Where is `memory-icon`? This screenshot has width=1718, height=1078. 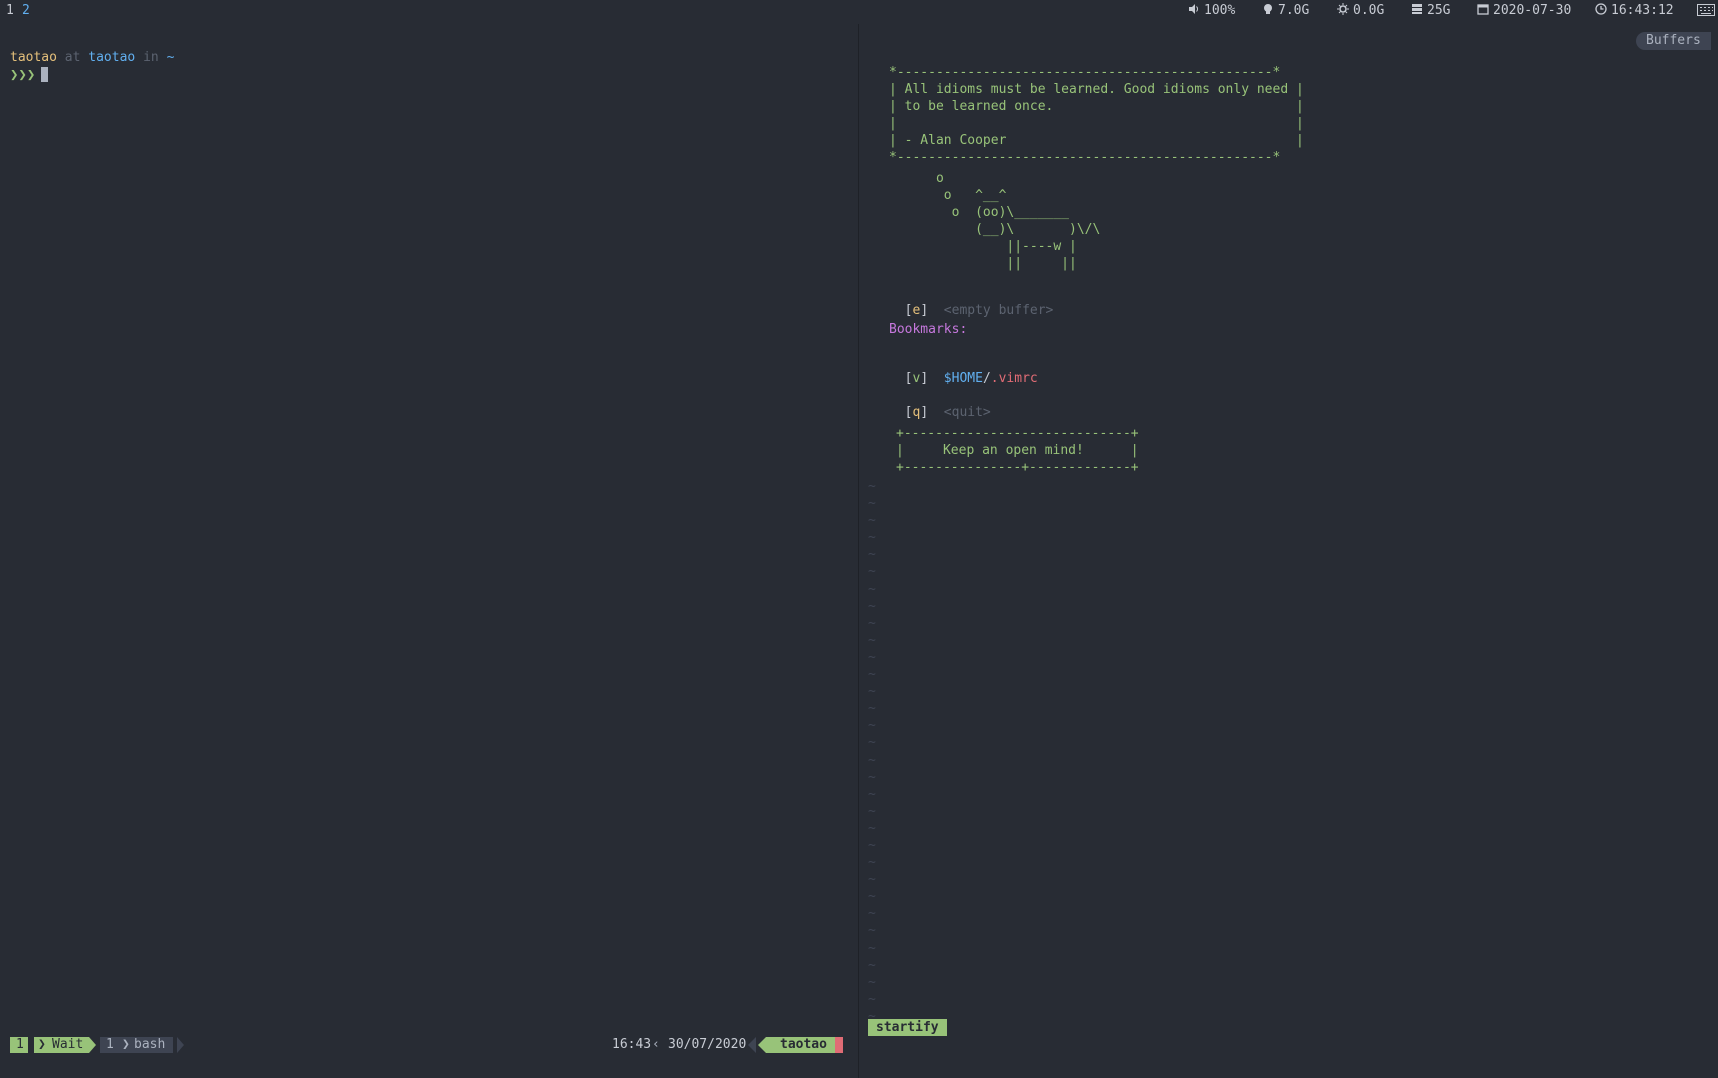 memory-icon is located at coordinates (1268, 9).